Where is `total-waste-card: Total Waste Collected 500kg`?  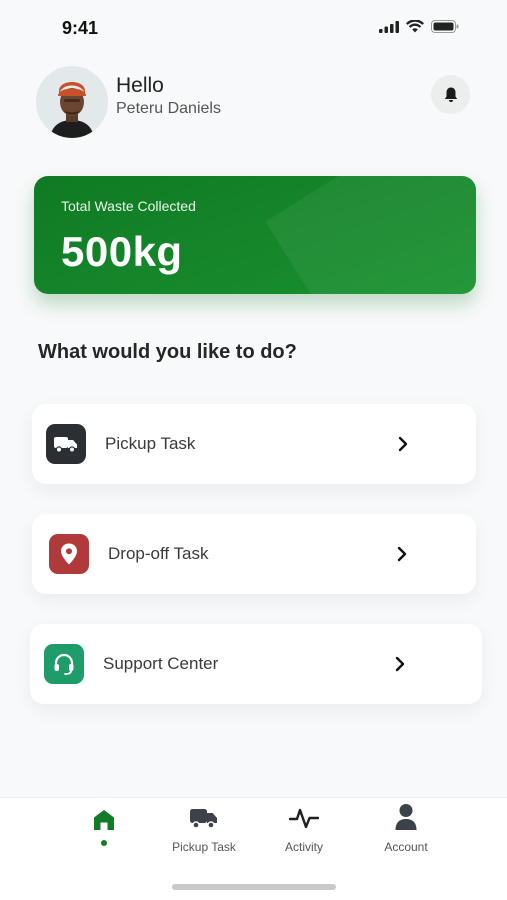
total-waste-card: Total Waste Collected 500kg is located at coordinates (255, 235).